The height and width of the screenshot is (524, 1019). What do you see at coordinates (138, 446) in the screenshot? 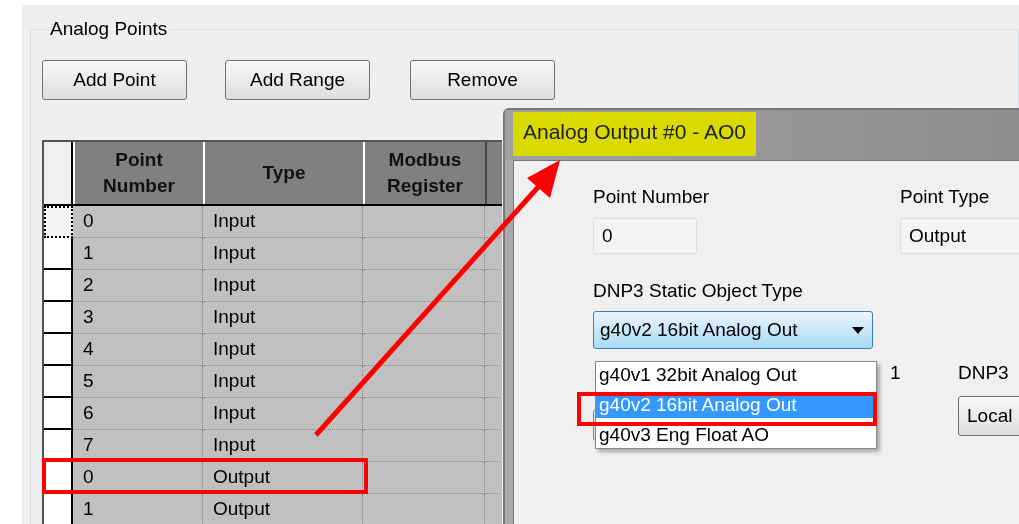
I see `table-cell: 7` at bounding box center [138, 446].